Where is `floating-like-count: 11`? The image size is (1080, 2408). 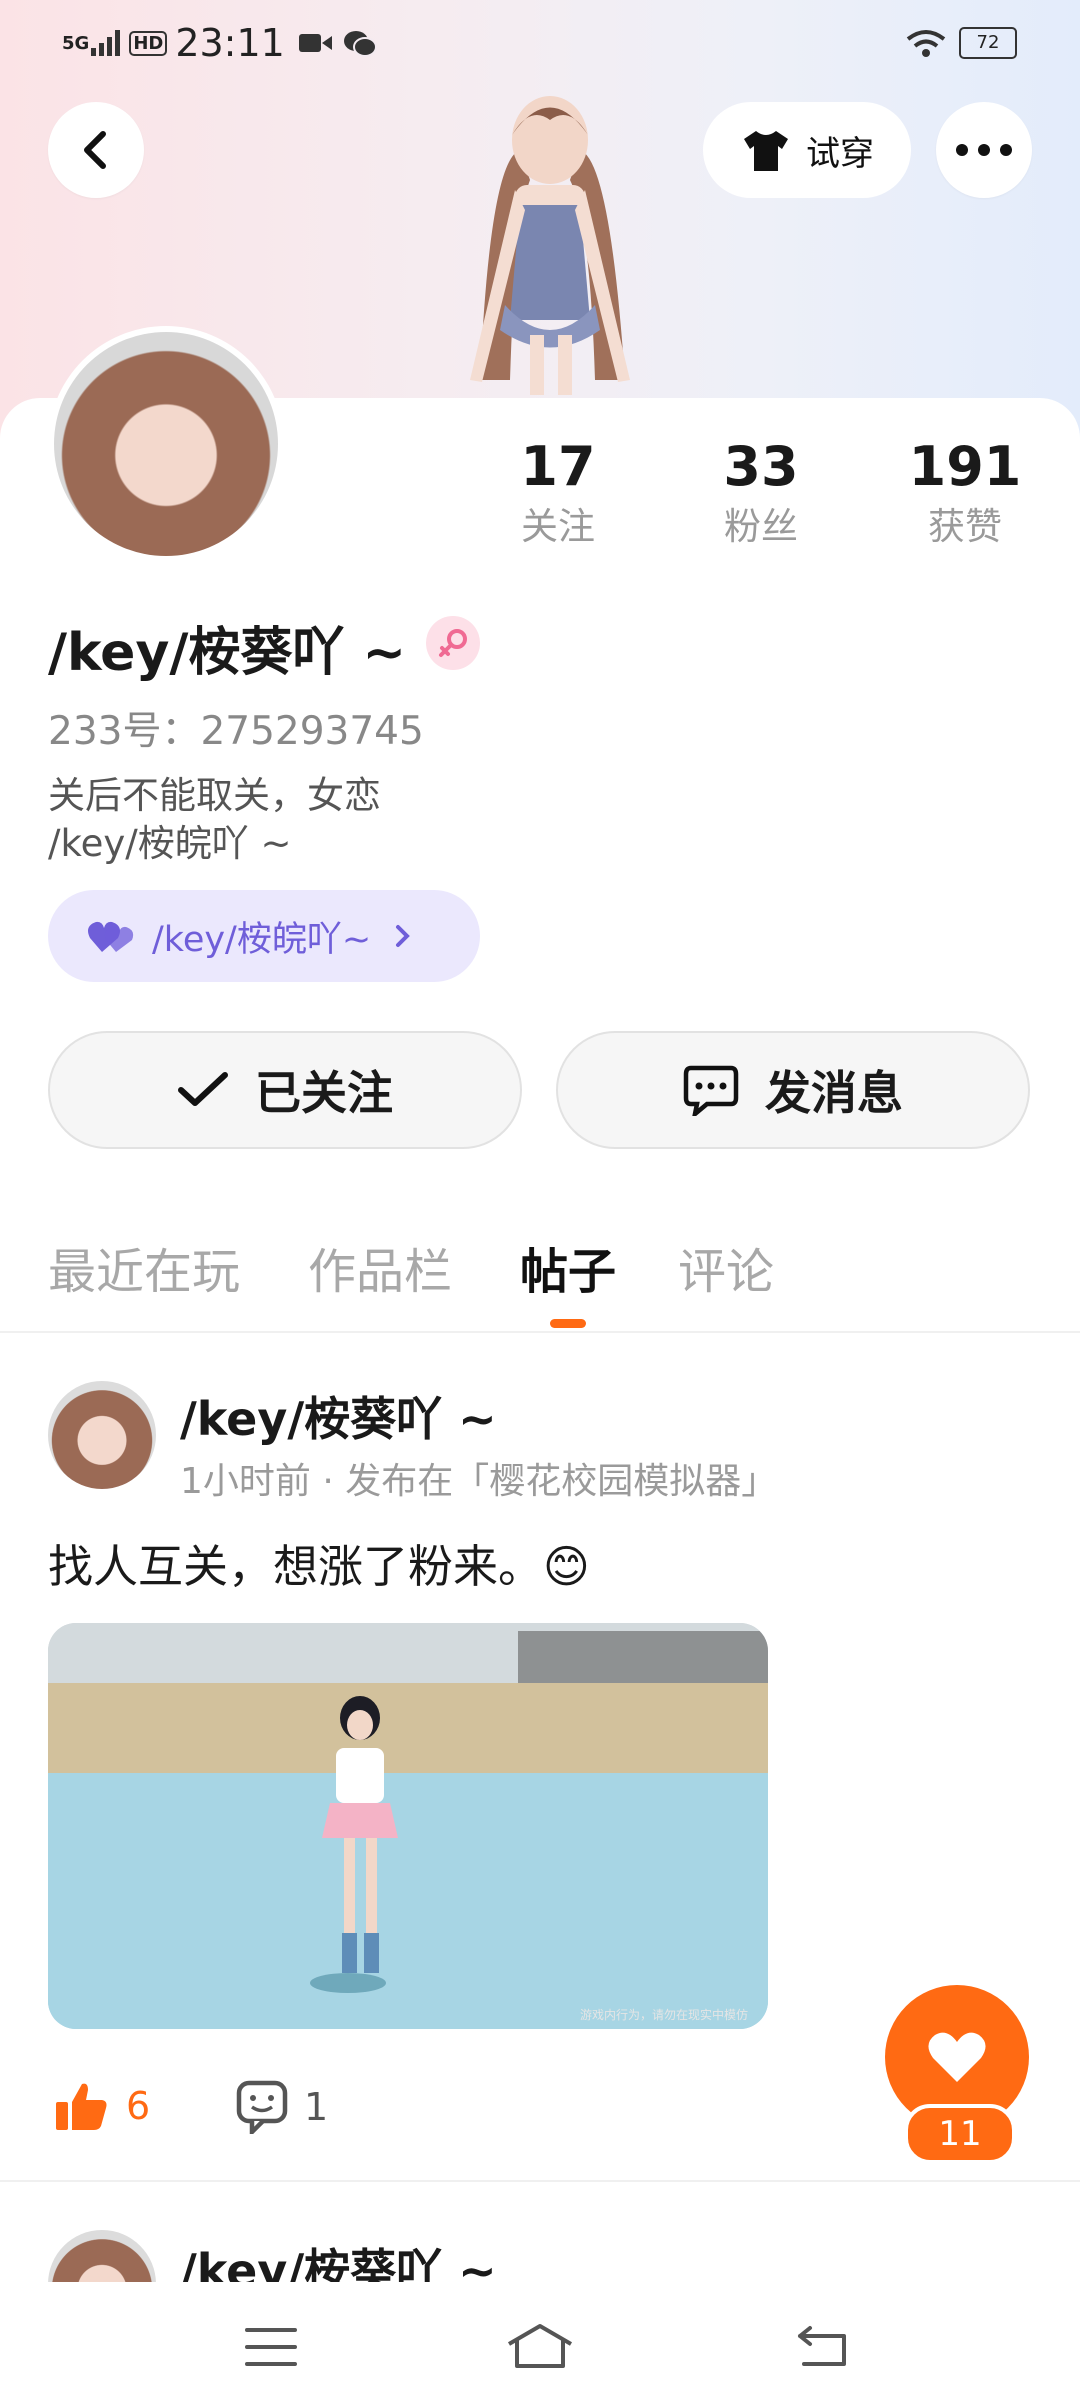
floating-like-count: 11 is located at coordinates (960, 2134).